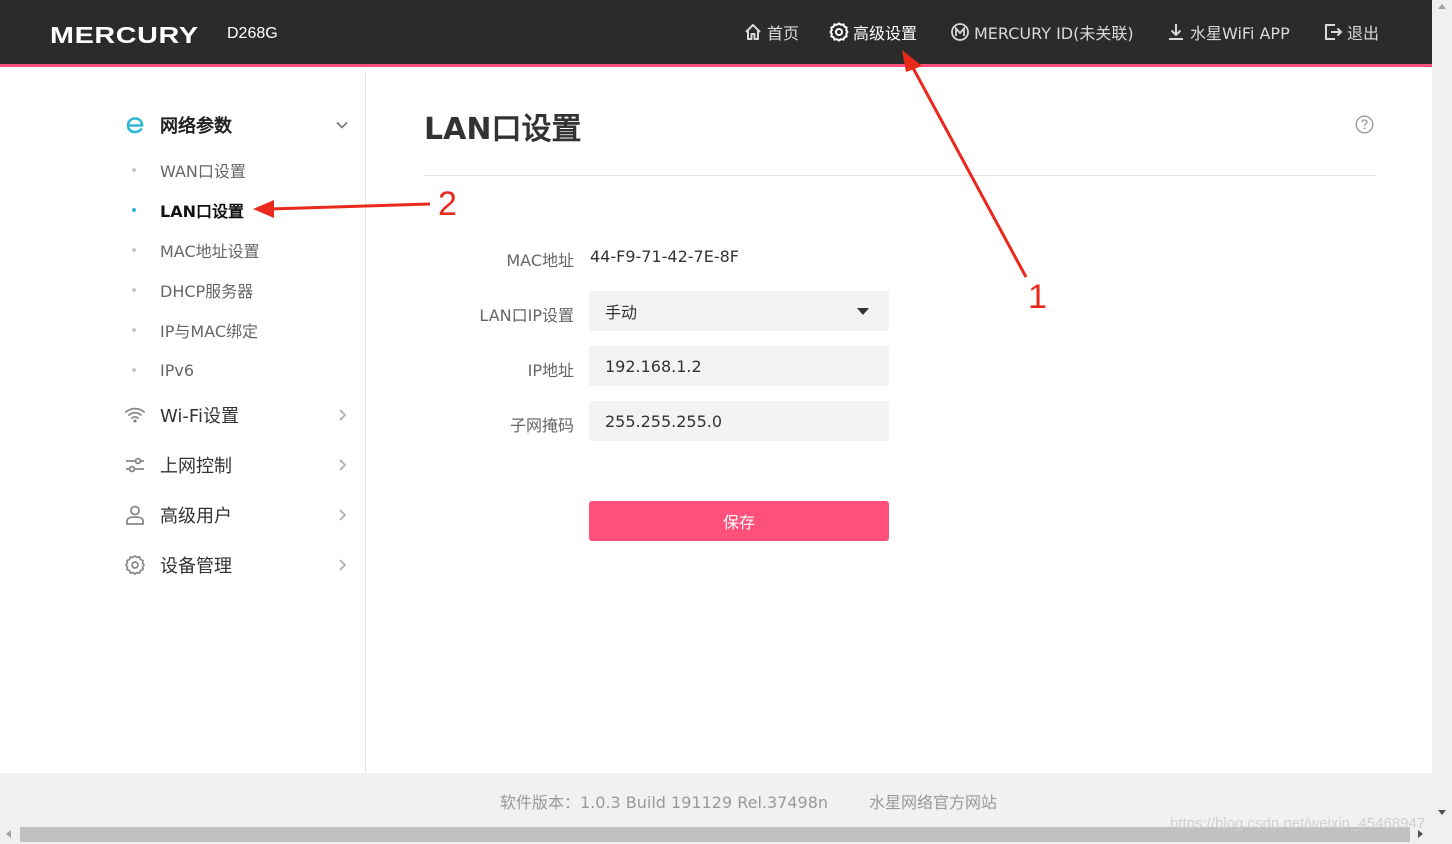 The width and height of the screenshot is (1452, 844). What do you see at coordinates (1298, 823) in the screenshot?
I see `watermark: https://blog.csdn.net/weixin_45468947` at bounding box center [1298, 823].